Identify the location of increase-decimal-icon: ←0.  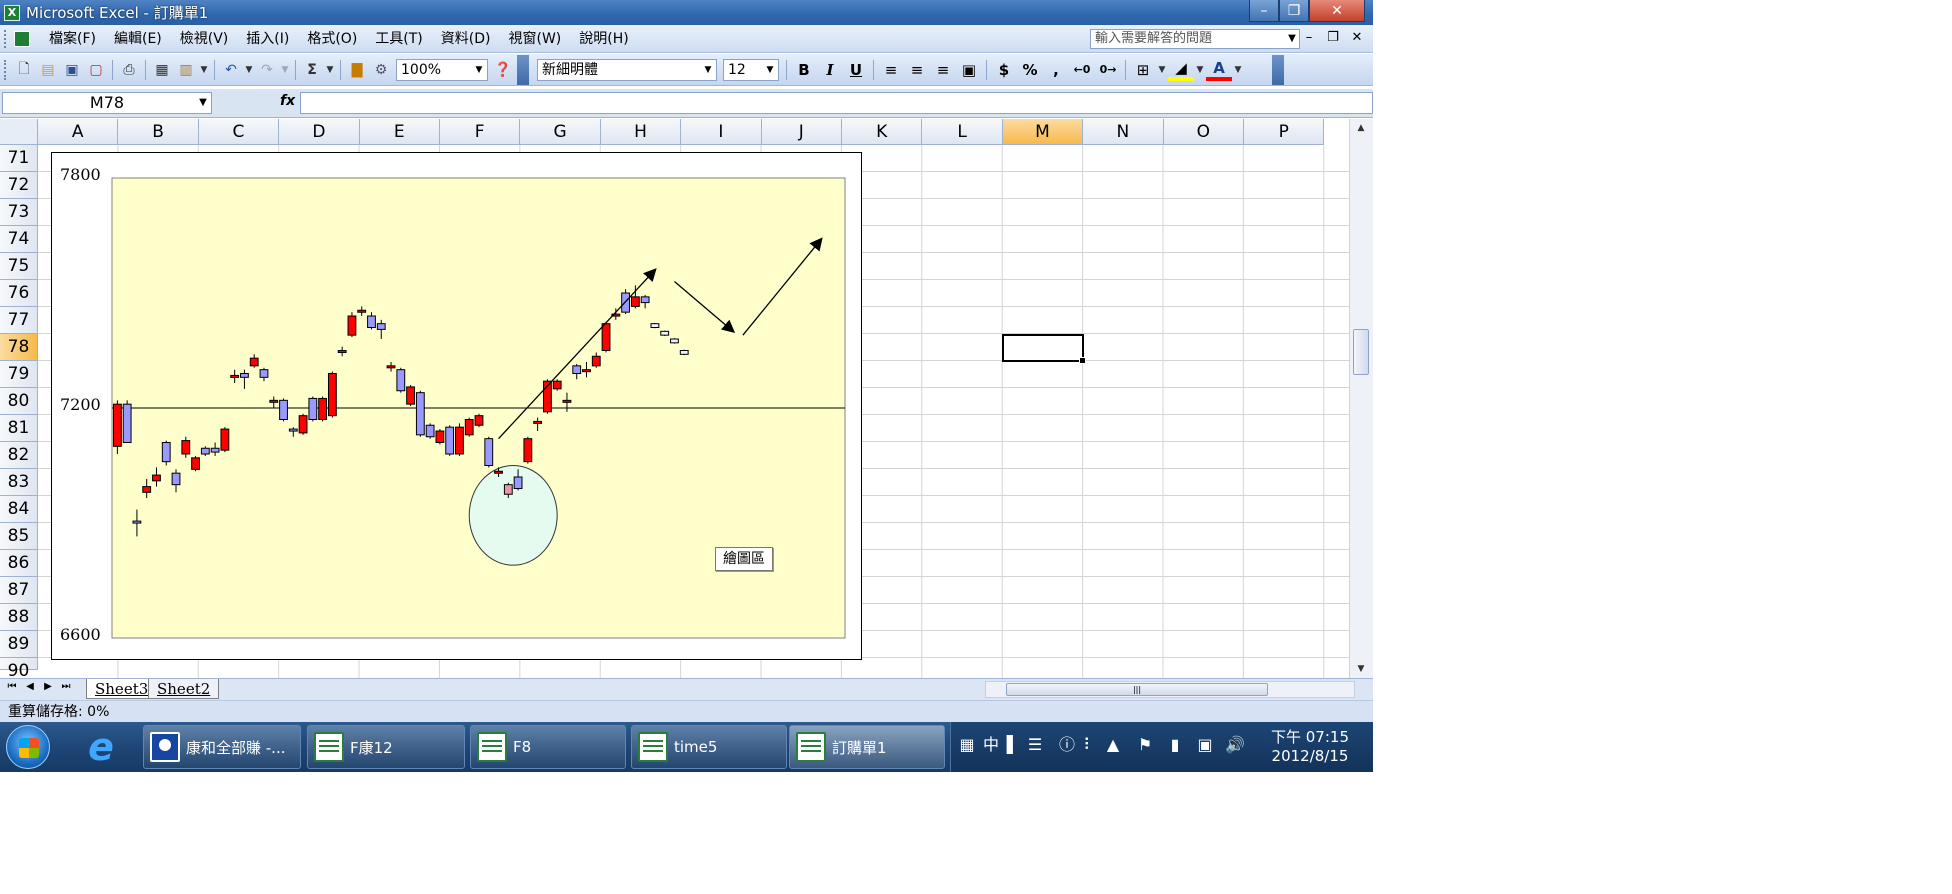
(1082, 70).